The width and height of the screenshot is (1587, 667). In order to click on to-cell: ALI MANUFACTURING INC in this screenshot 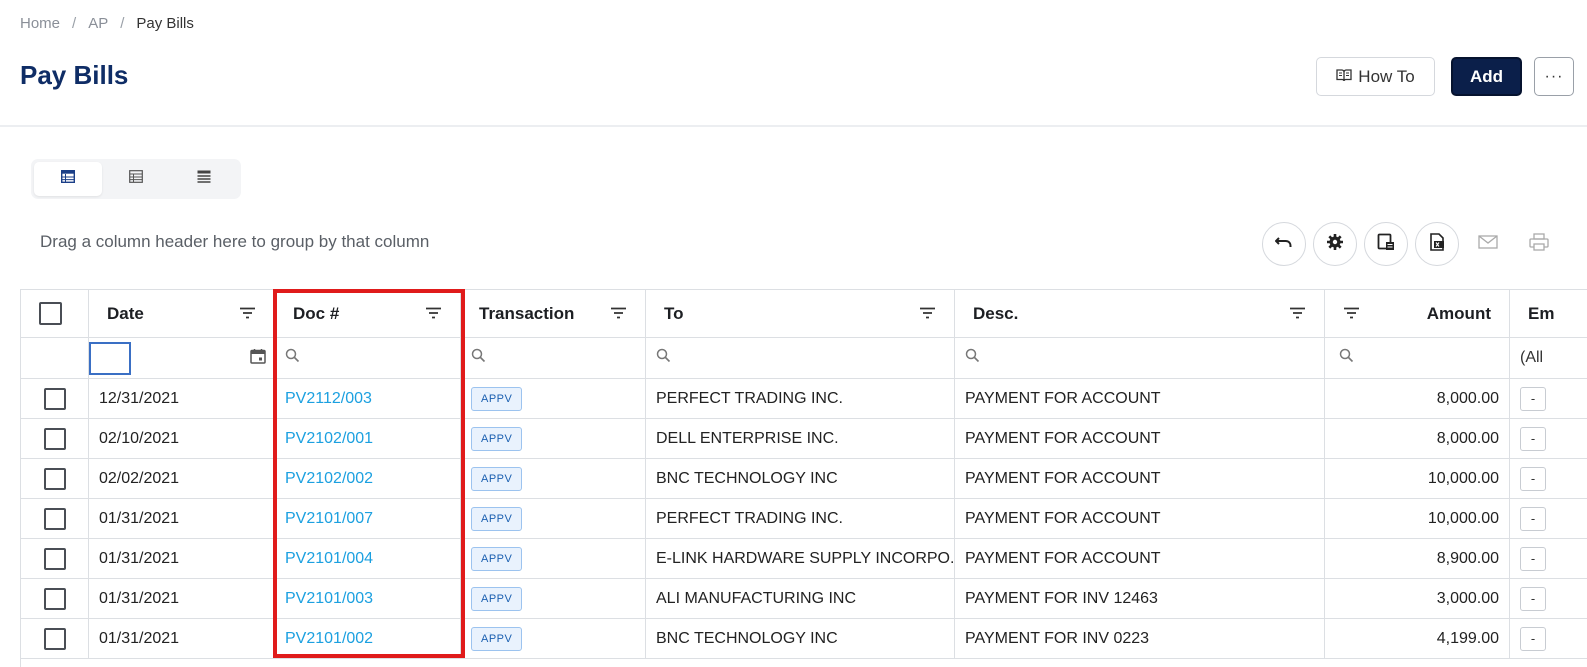, I will do `click(800, 598)`.